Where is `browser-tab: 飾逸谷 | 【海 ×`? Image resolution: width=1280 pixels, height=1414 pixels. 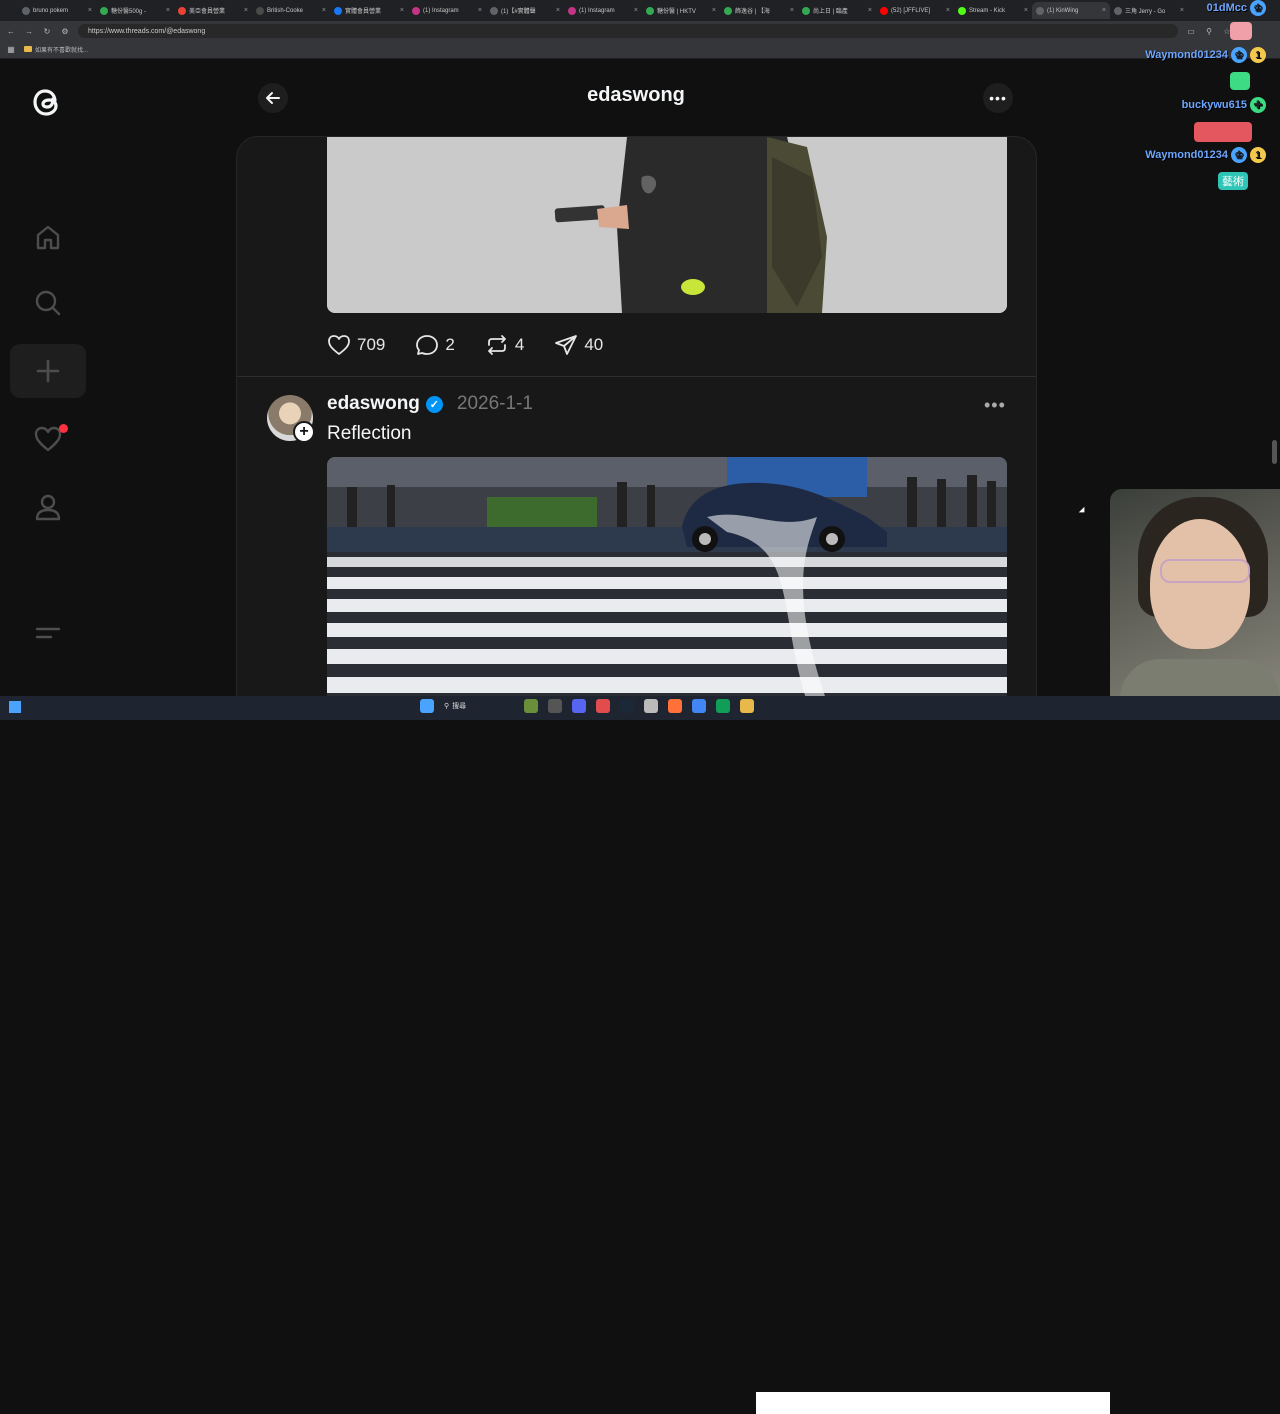
browser-tab: 飾逸谷 | 【海 × is located at coordinates (759, 10).